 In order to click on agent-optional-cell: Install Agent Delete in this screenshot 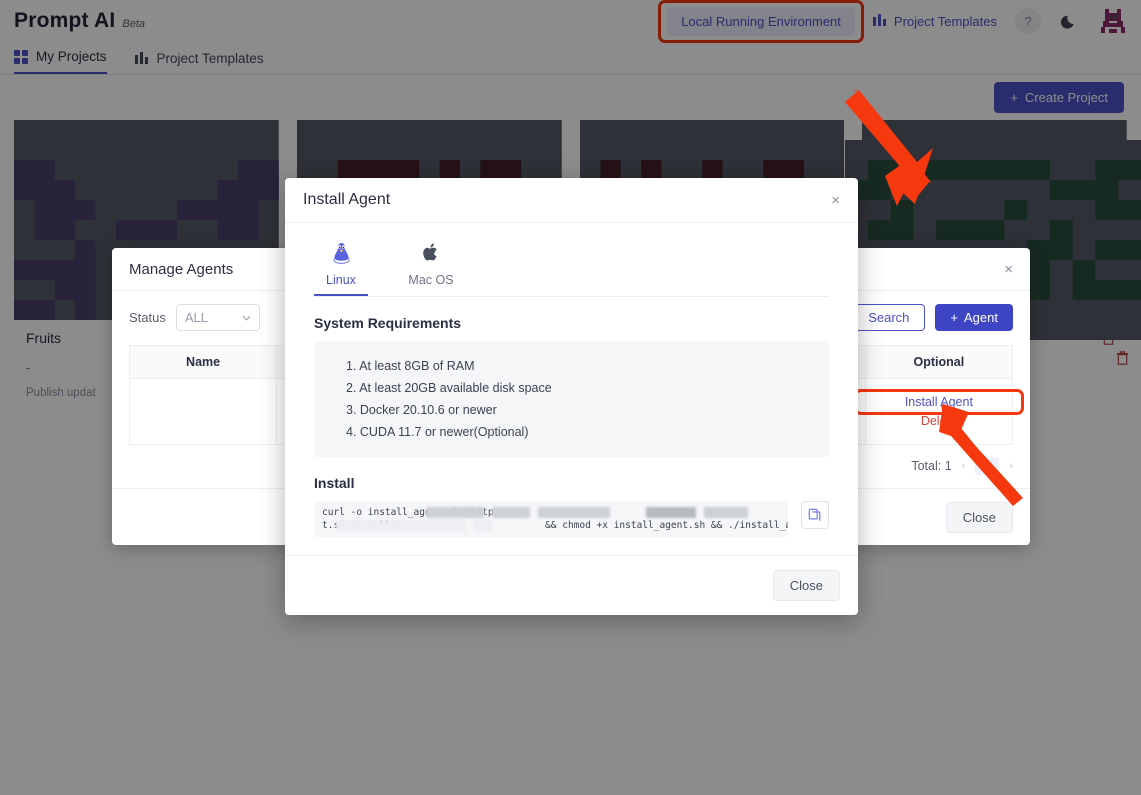, I will do `click(938, 411)`.